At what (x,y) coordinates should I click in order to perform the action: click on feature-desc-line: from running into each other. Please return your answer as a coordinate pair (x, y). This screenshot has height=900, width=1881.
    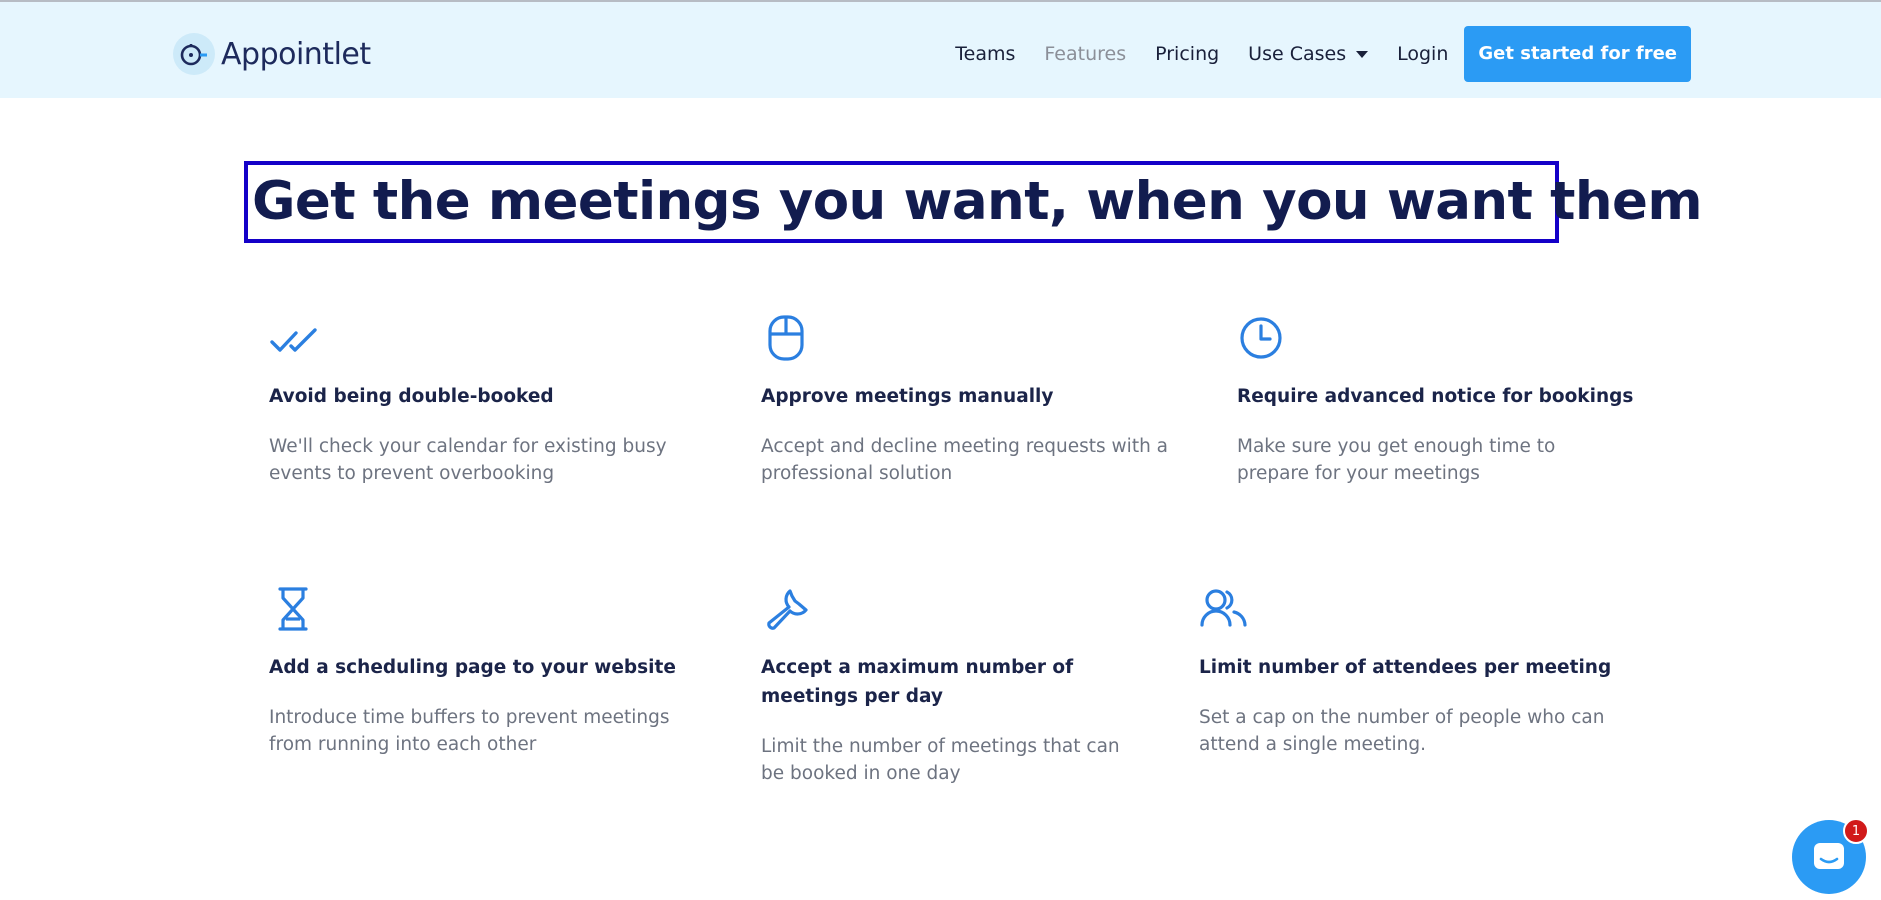
    Looking at the image, I should click on (403, 744).